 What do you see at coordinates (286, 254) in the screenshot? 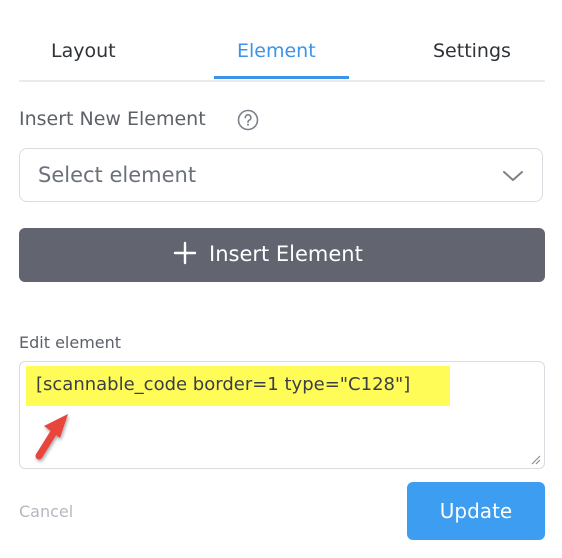
I see `insert-button-label: Insert Element` at bounding box center [286, 254].